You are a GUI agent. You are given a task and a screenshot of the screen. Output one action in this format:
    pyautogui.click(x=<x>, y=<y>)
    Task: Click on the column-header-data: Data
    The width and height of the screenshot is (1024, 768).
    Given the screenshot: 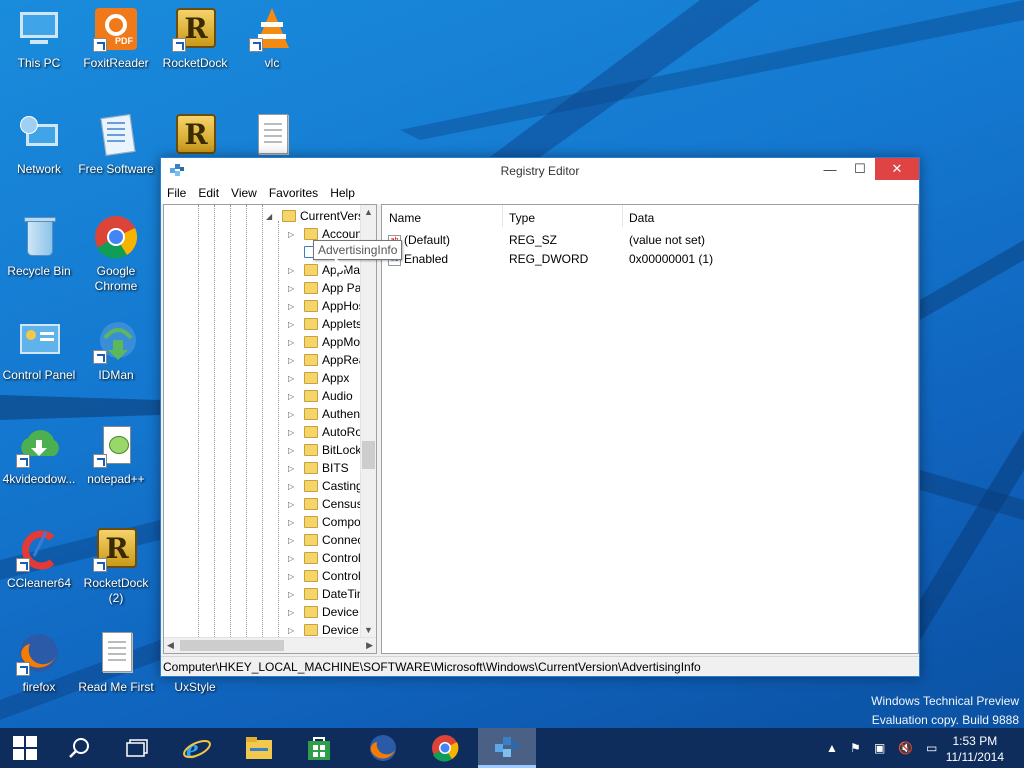 What is the action you would take?
    pyautogui.click(x=641, y=218)
    